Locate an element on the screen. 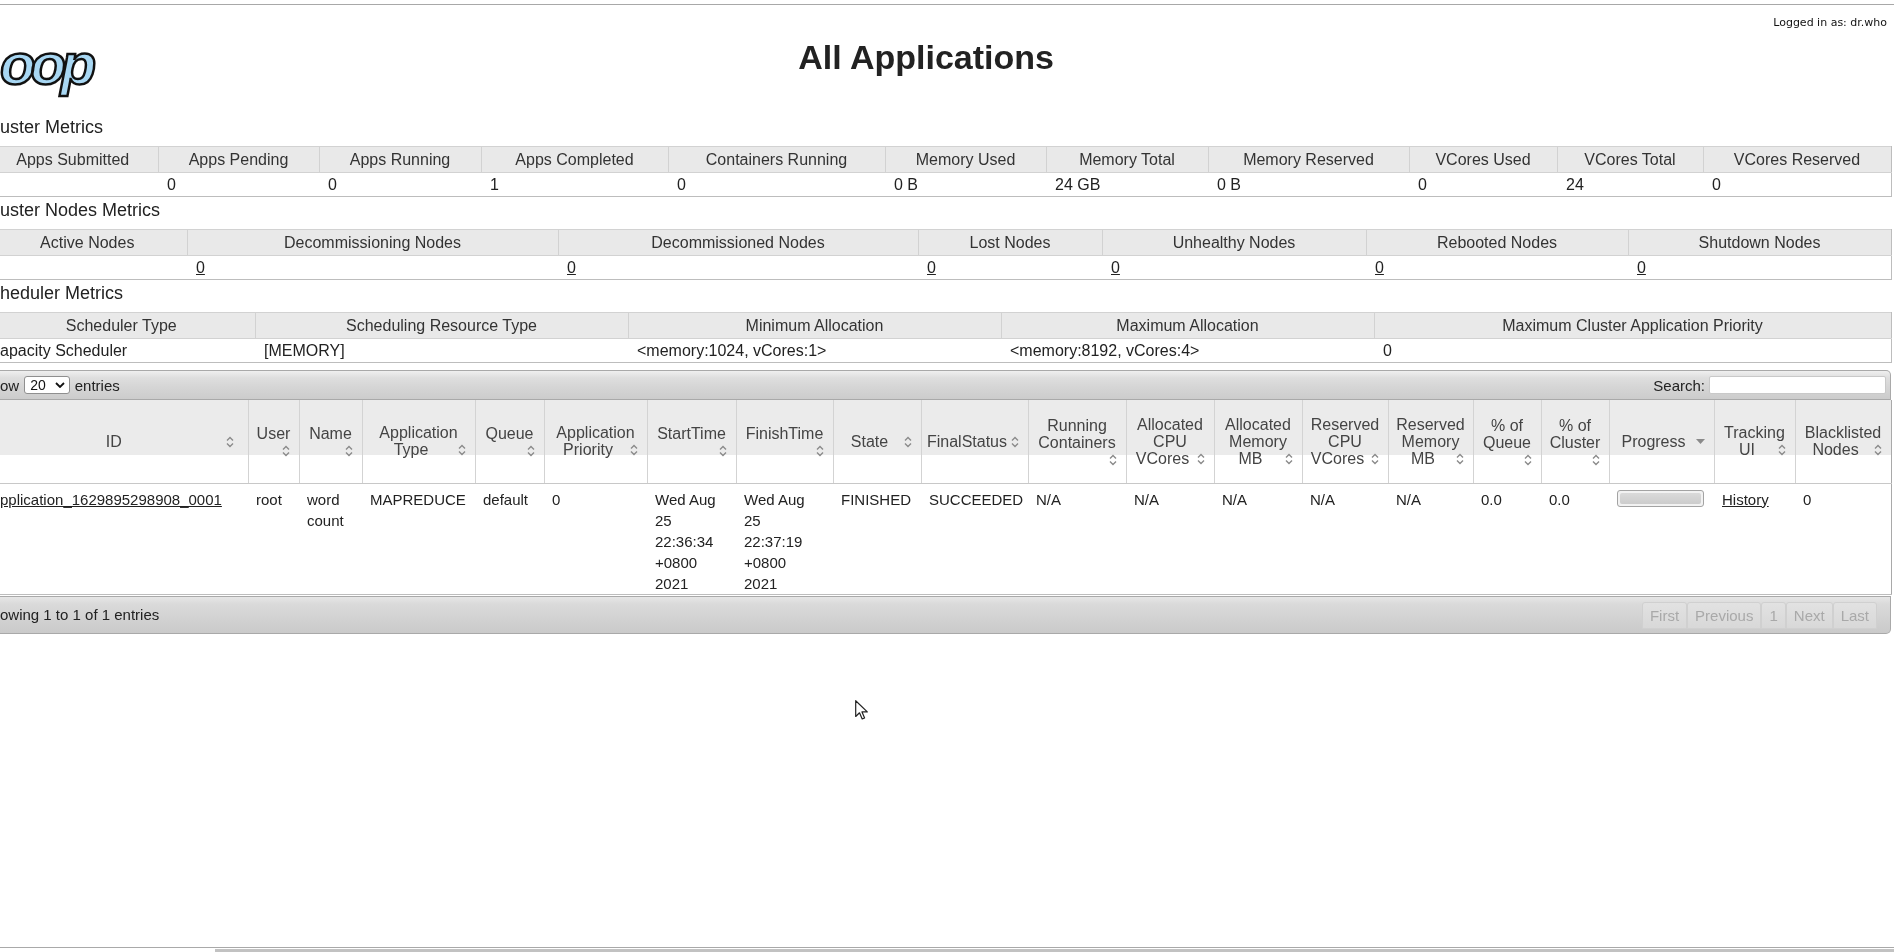  table-cell: word count is located at coordinates (330, 538).